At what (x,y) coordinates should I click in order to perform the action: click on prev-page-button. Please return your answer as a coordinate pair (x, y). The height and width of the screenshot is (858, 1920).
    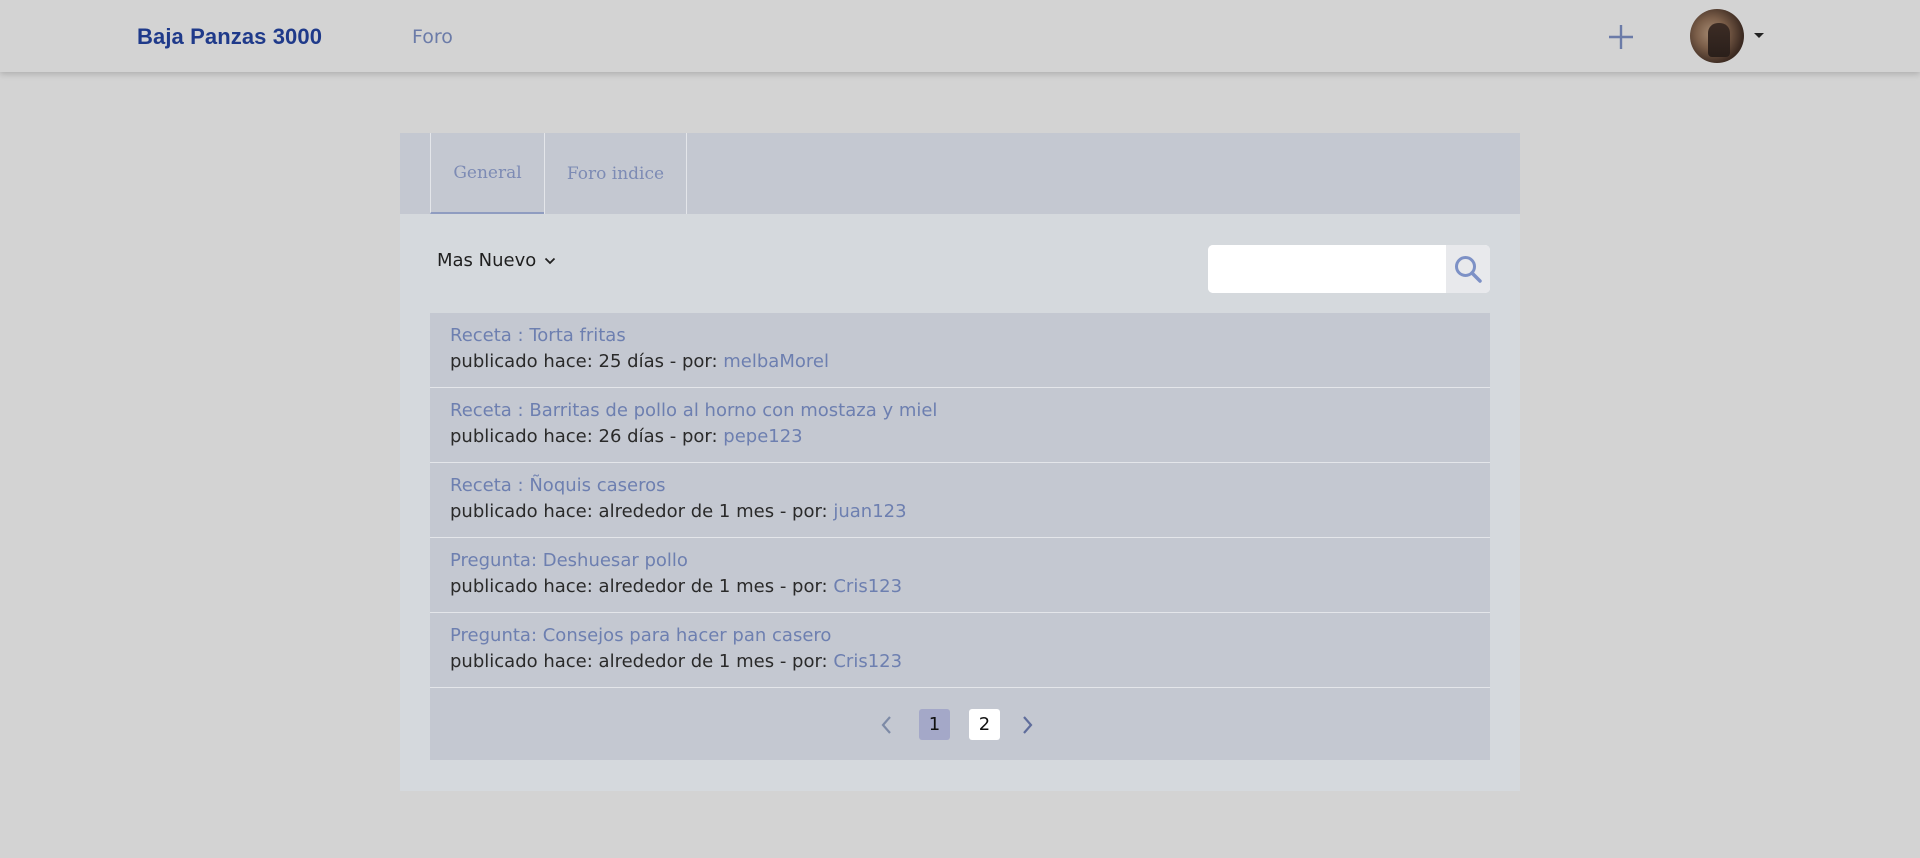
    Looking at the image, I should click on (887, 725).